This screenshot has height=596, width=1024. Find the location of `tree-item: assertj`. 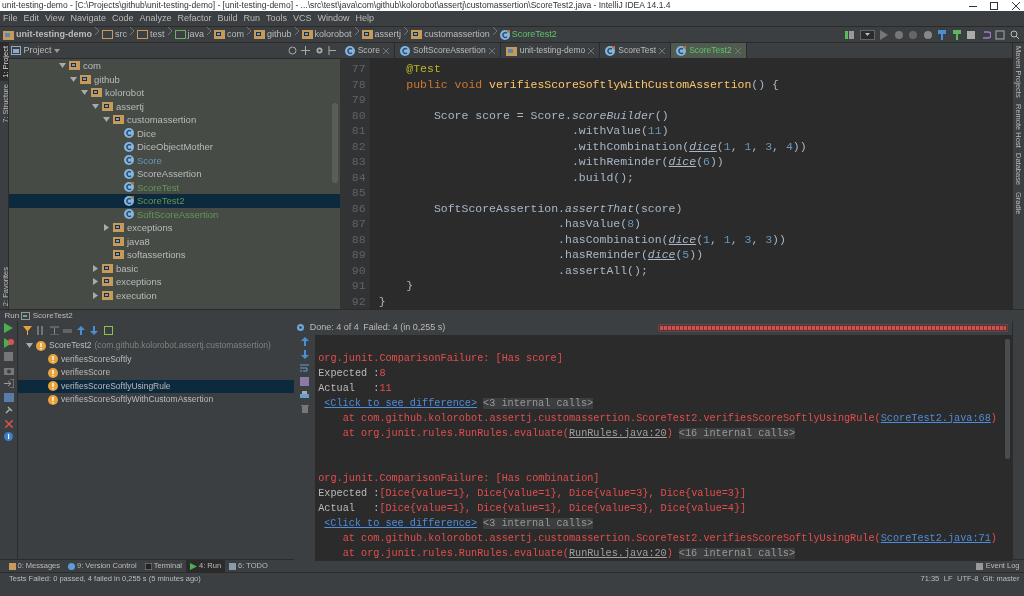

tree-item: assertj is located at coordinates (174, 106).